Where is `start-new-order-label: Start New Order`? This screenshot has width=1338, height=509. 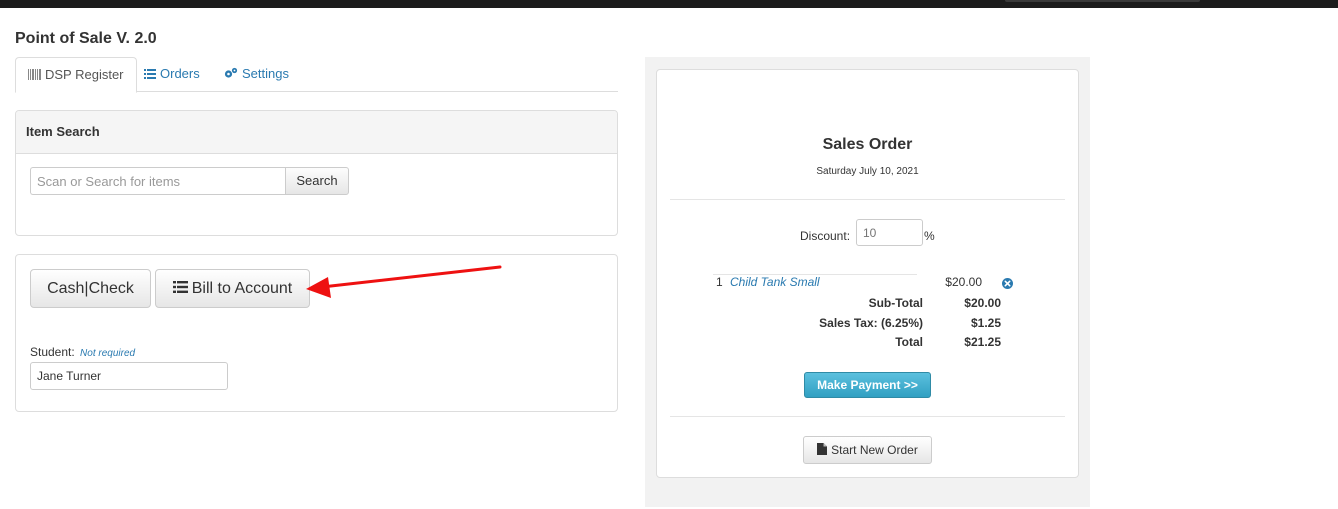 start-new-order-label: Start New Order is located at coordinates (874, 450).